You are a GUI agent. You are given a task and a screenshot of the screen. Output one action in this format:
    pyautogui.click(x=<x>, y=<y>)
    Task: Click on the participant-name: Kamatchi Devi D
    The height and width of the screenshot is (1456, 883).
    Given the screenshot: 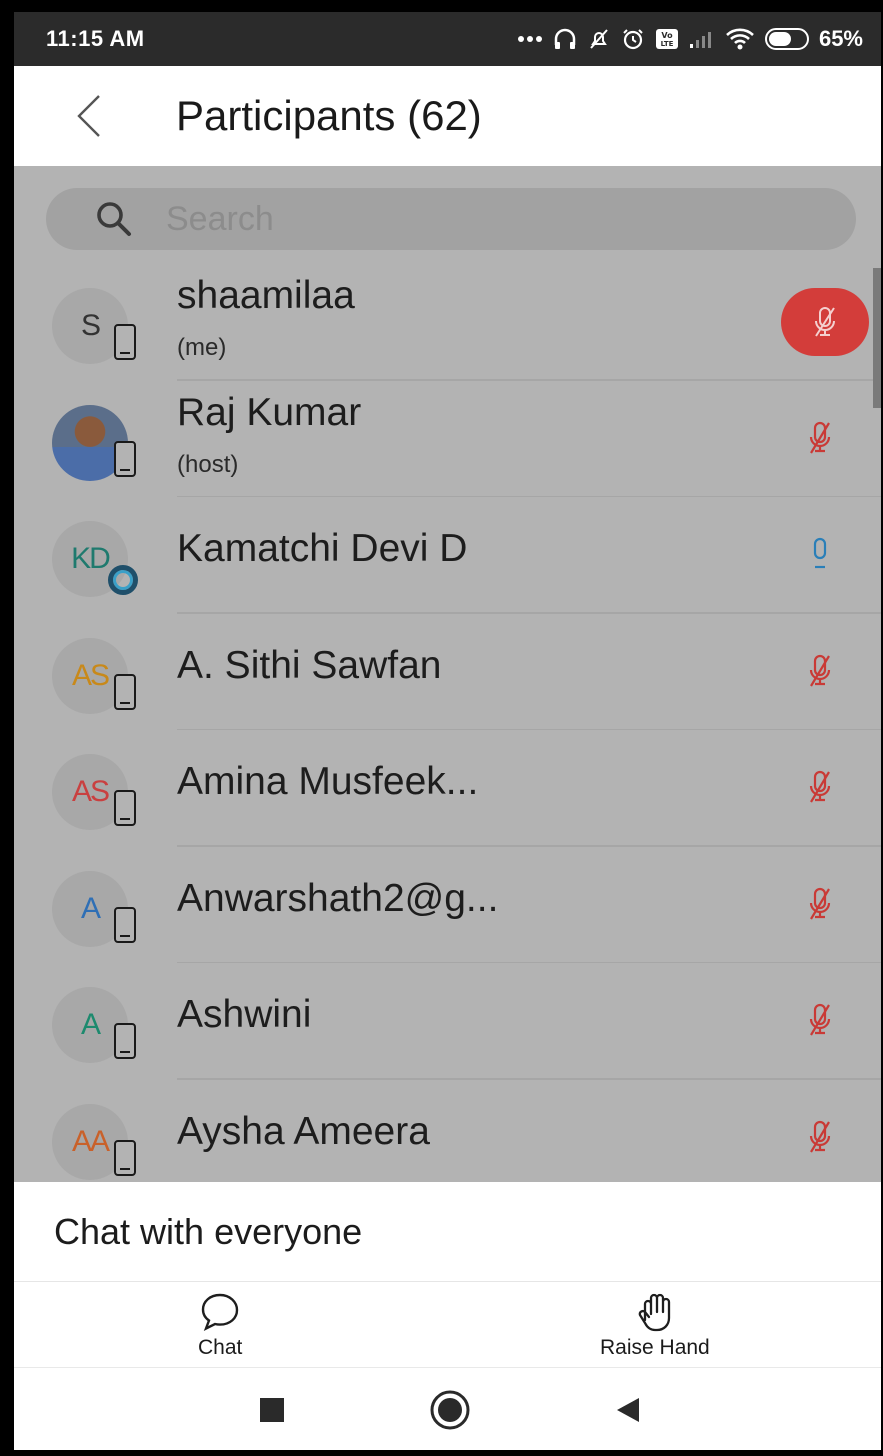 What is the action you would take?
    pyautogui.click(x=322, y=548)
    